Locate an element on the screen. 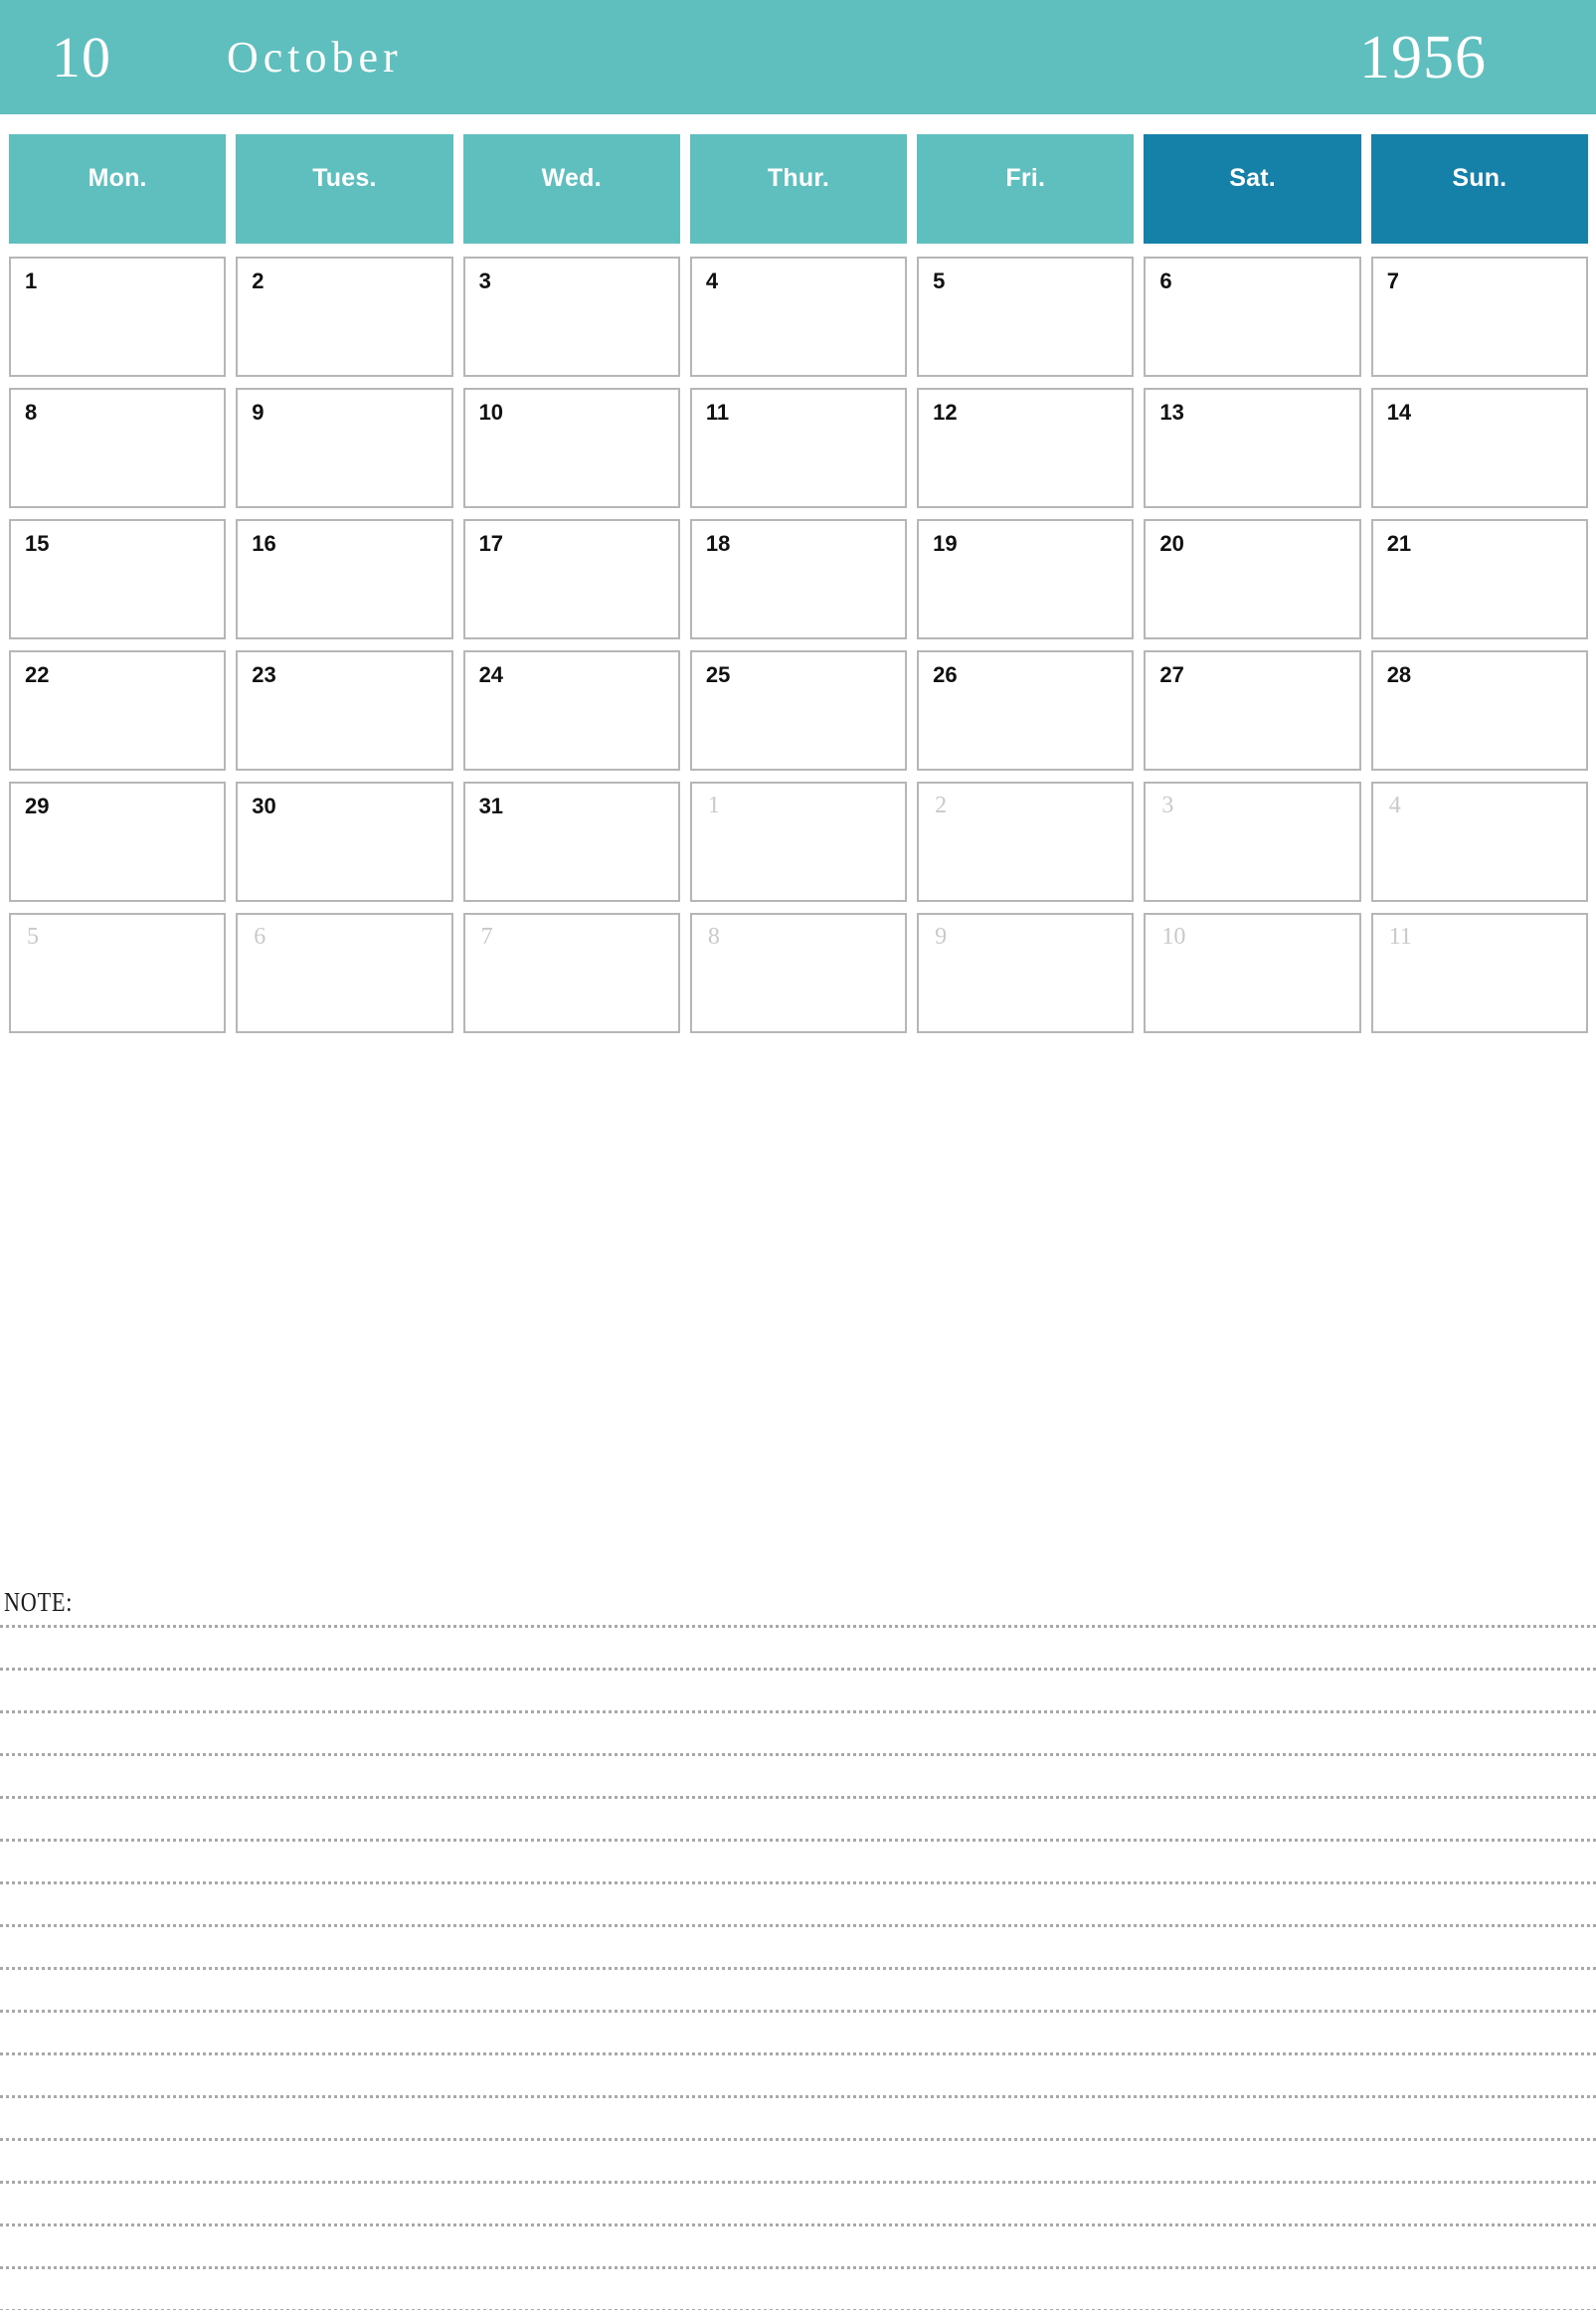 The width and height of the screenshot is (1596, 2310). day-number: 9 is located at coordinates (259, 412).